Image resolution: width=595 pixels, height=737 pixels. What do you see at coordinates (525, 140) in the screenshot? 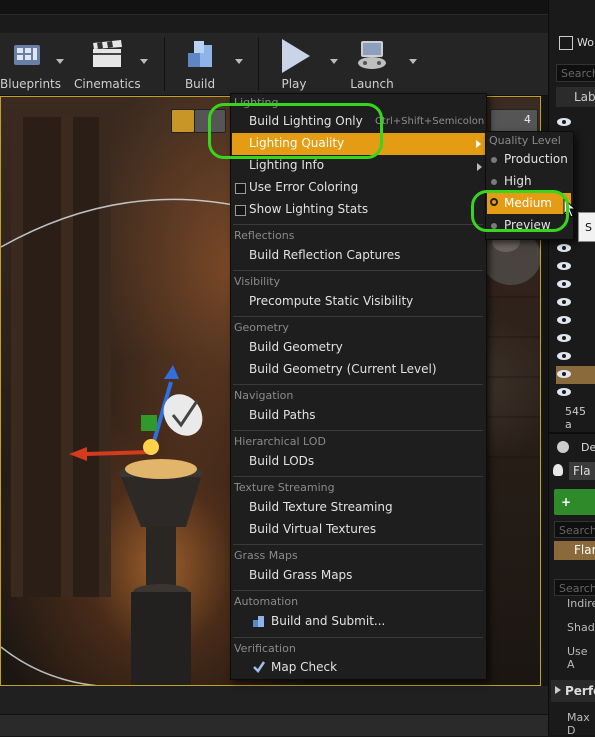
I see `submenu-section-quality-level: Quality Level` at bounding box center [525, 140].